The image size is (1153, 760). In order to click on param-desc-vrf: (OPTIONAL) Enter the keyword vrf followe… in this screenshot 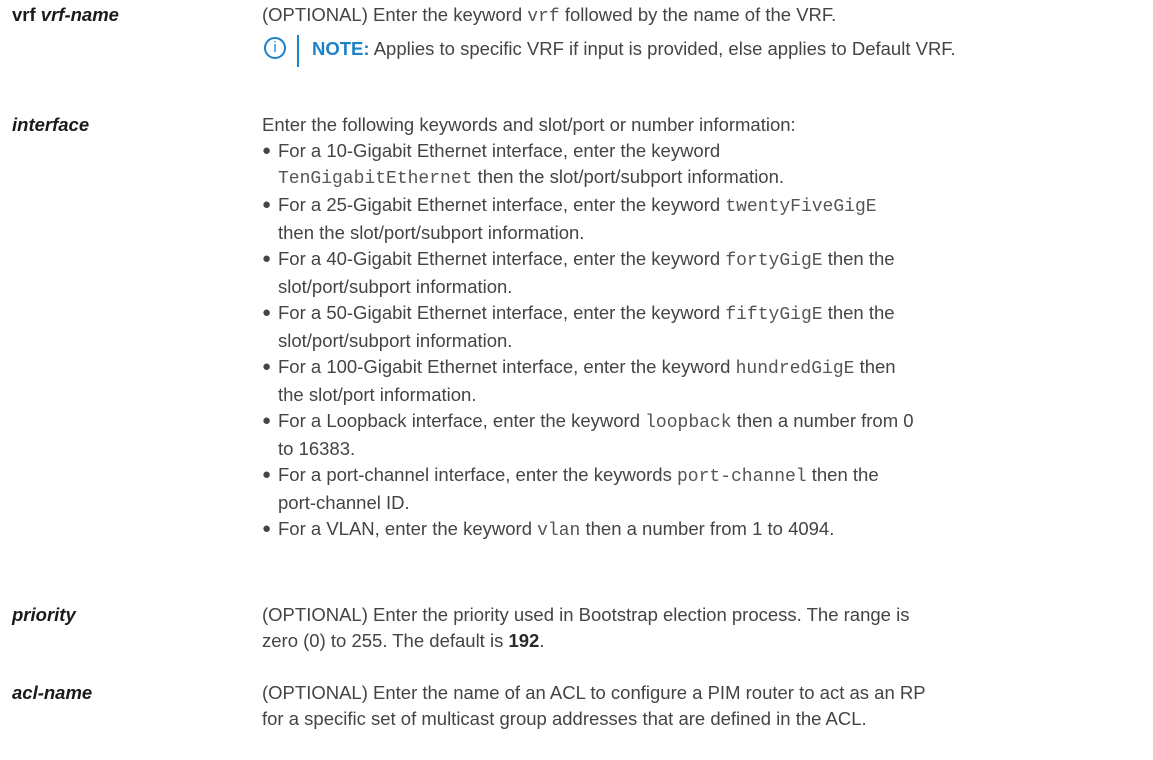, I will do `click(704, 34)`.